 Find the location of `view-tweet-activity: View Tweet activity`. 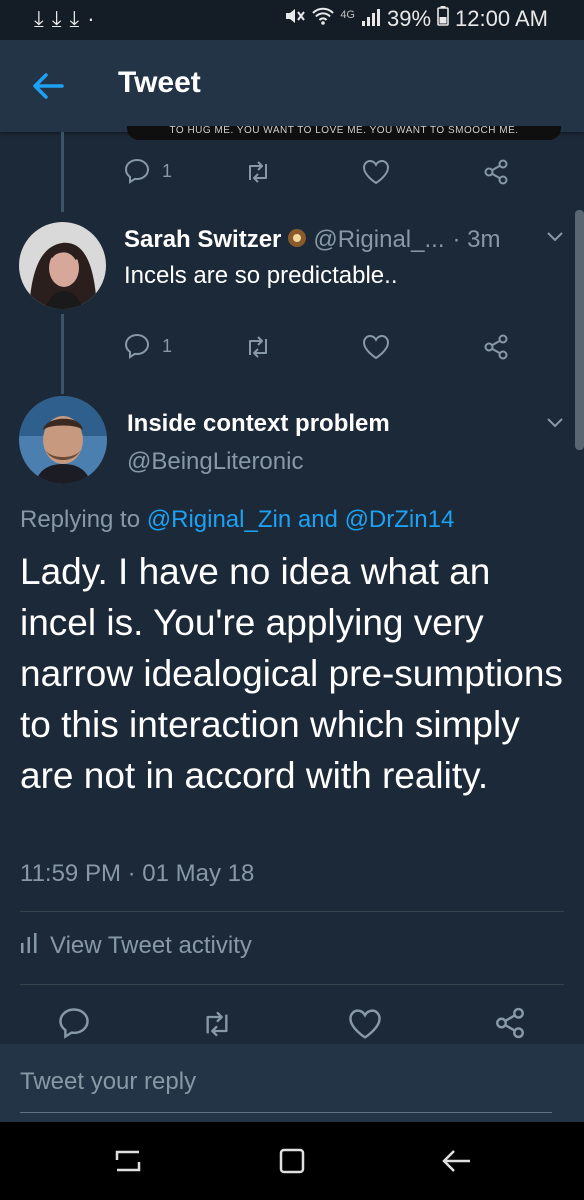

view-tweet-activity: View Tweet activity is located at coordinates (136, 946).